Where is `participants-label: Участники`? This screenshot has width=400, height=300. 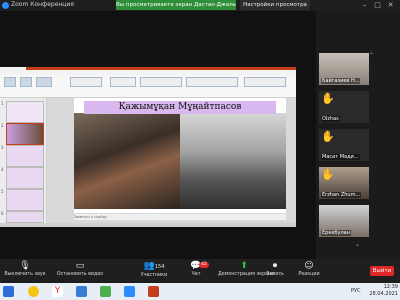
participants-label: Участники is located at coordinates (154, 275).